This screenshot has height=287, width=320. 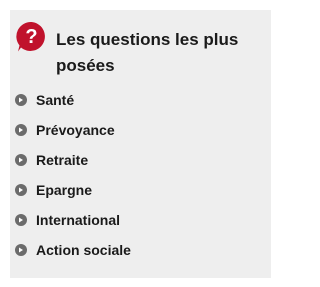 I want to click on faq-item-prevoyance: Prévoyance, so click(x=73, y=130).